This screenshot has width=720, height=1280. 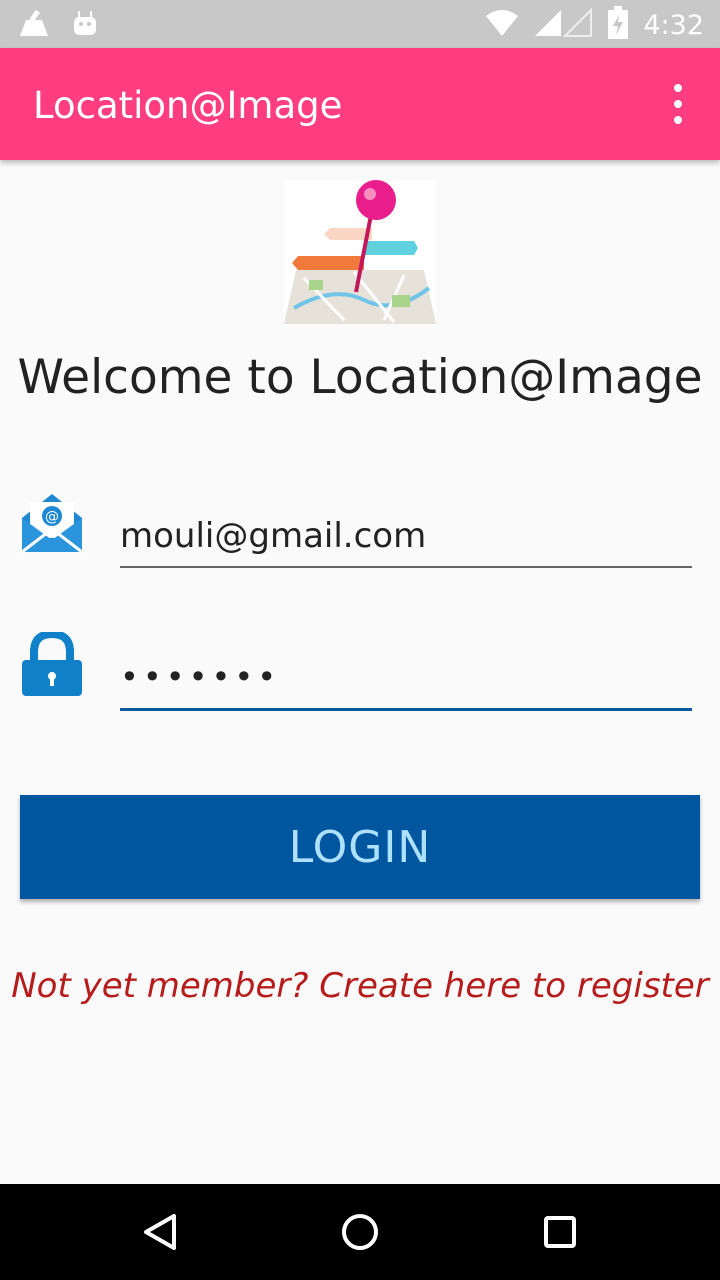 I want to click on password-value: •••••••, so click(x=200, y=677).